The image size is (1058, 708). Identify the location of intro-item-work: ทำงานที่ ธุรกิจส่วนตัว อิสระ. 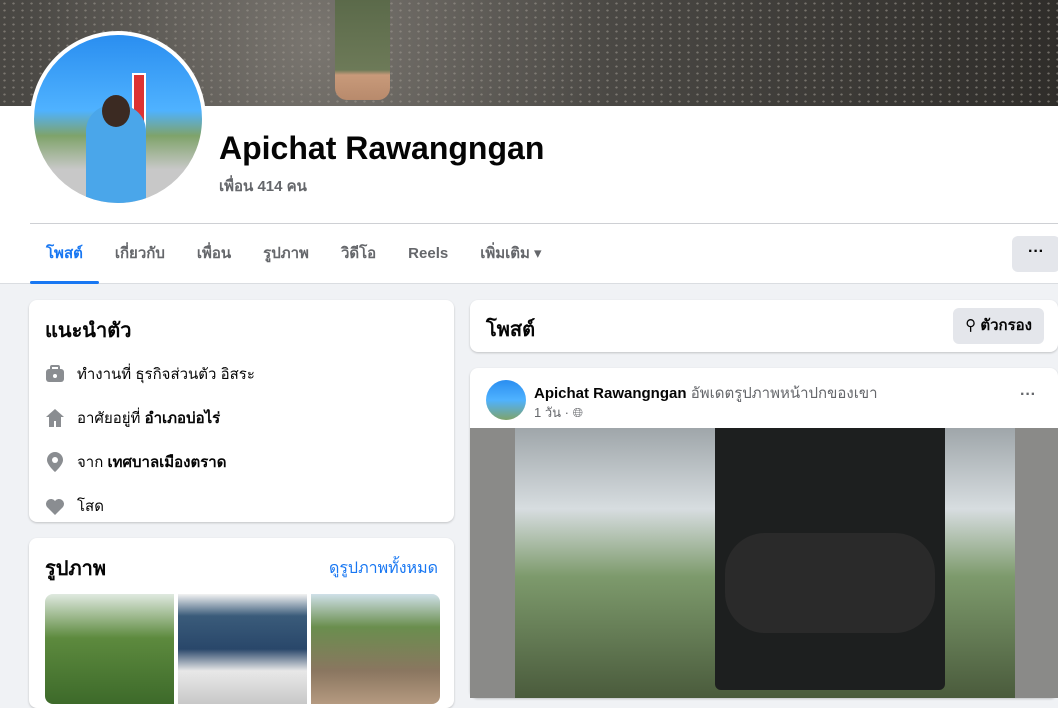
(241, 374).